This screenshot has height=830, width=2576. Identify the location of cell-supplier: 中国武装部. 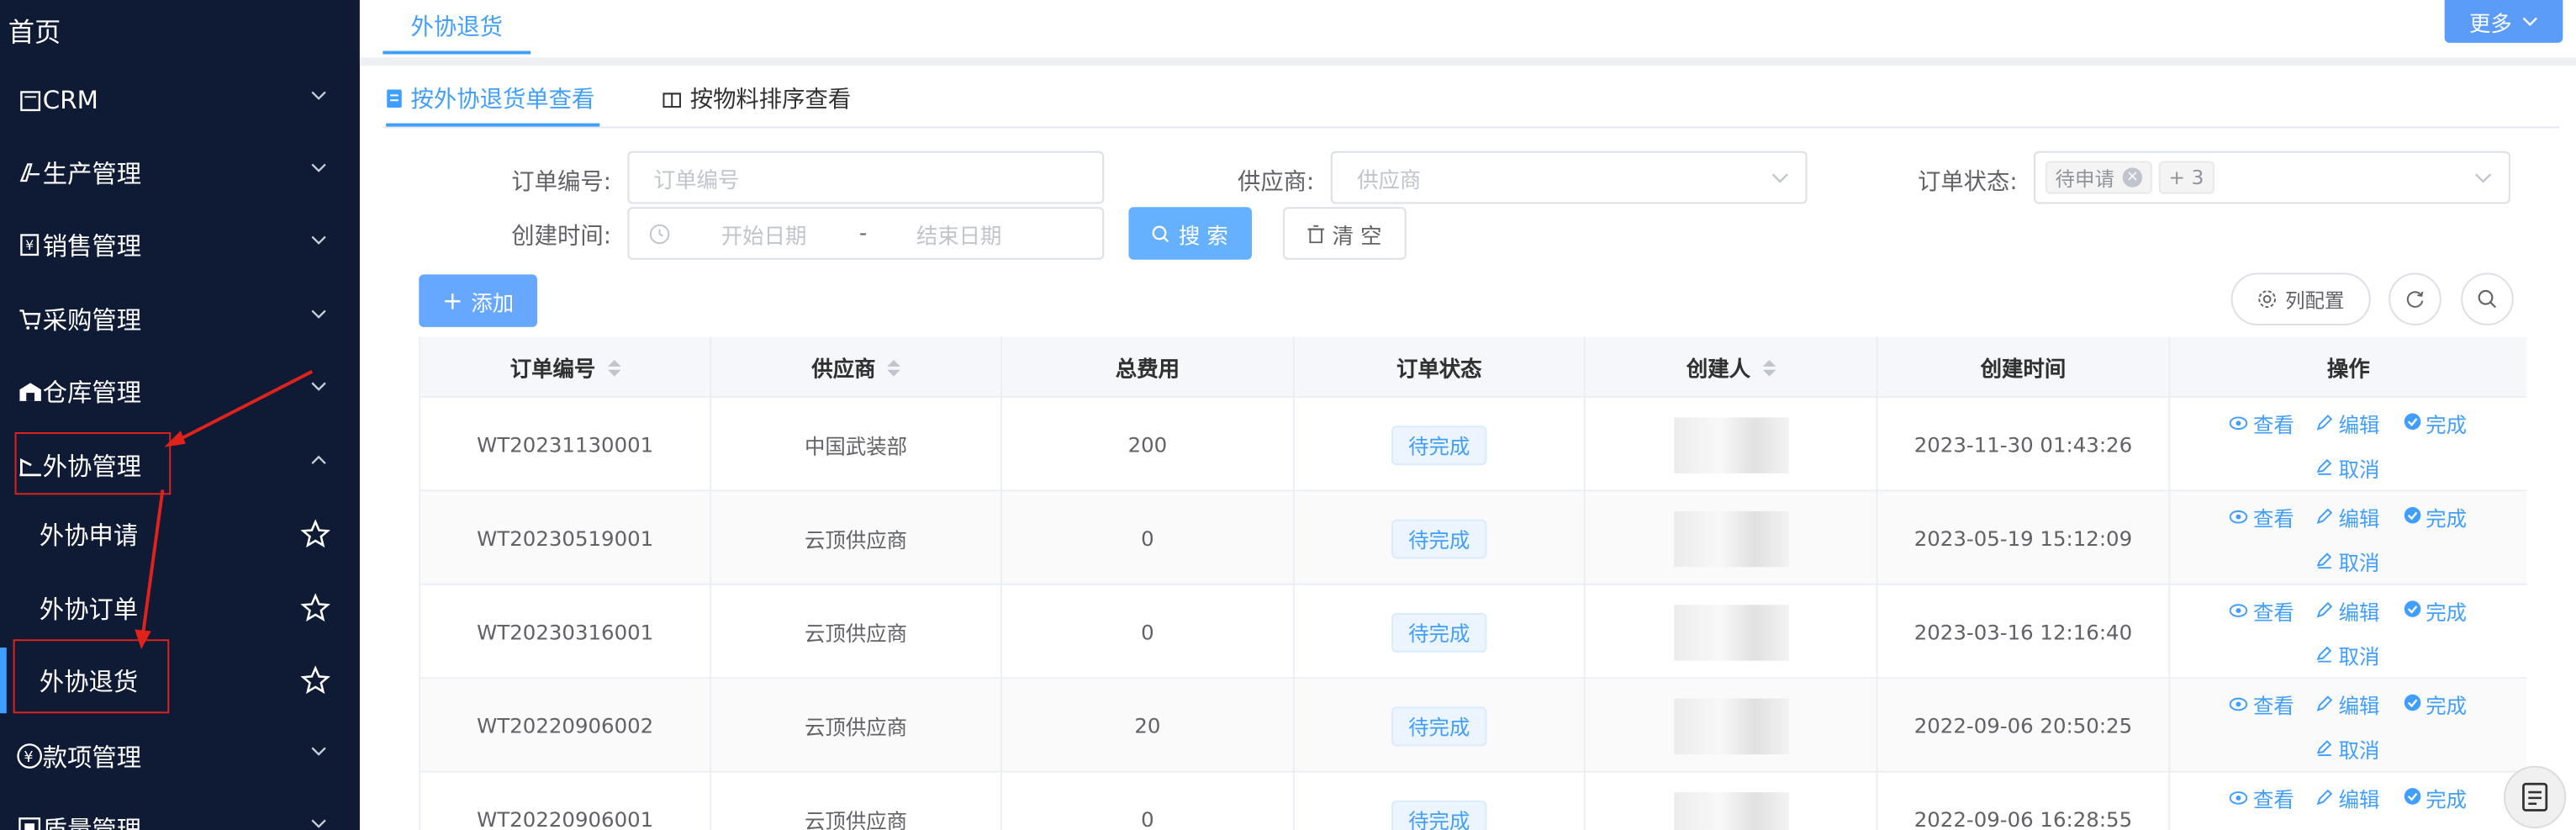
(856, 444).